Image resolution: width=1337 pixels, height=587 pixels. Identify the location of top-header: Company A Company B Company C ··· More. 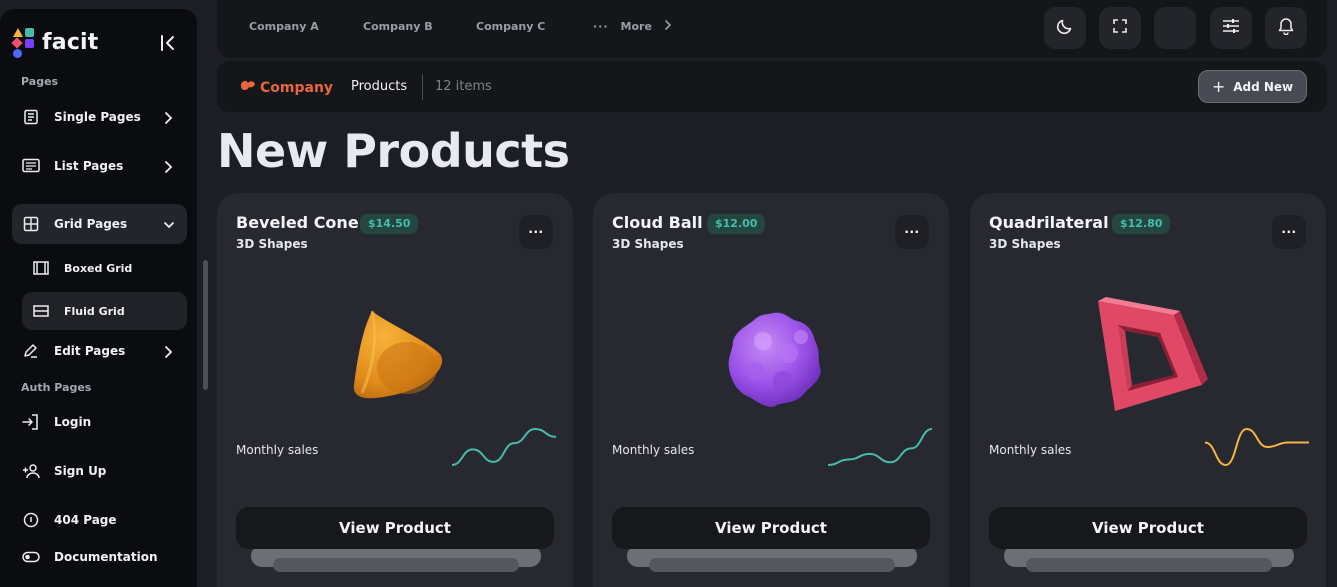
(772, 29).